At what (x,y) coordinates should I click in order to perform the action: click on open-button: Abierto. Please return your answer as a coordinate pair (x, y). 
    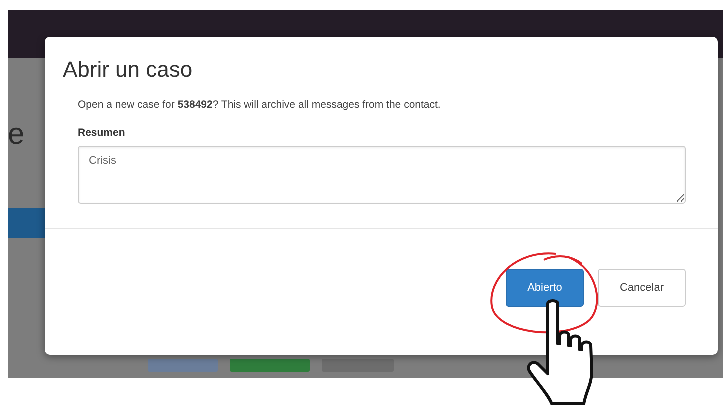
    Looking at the image, I should click on (545, 288).